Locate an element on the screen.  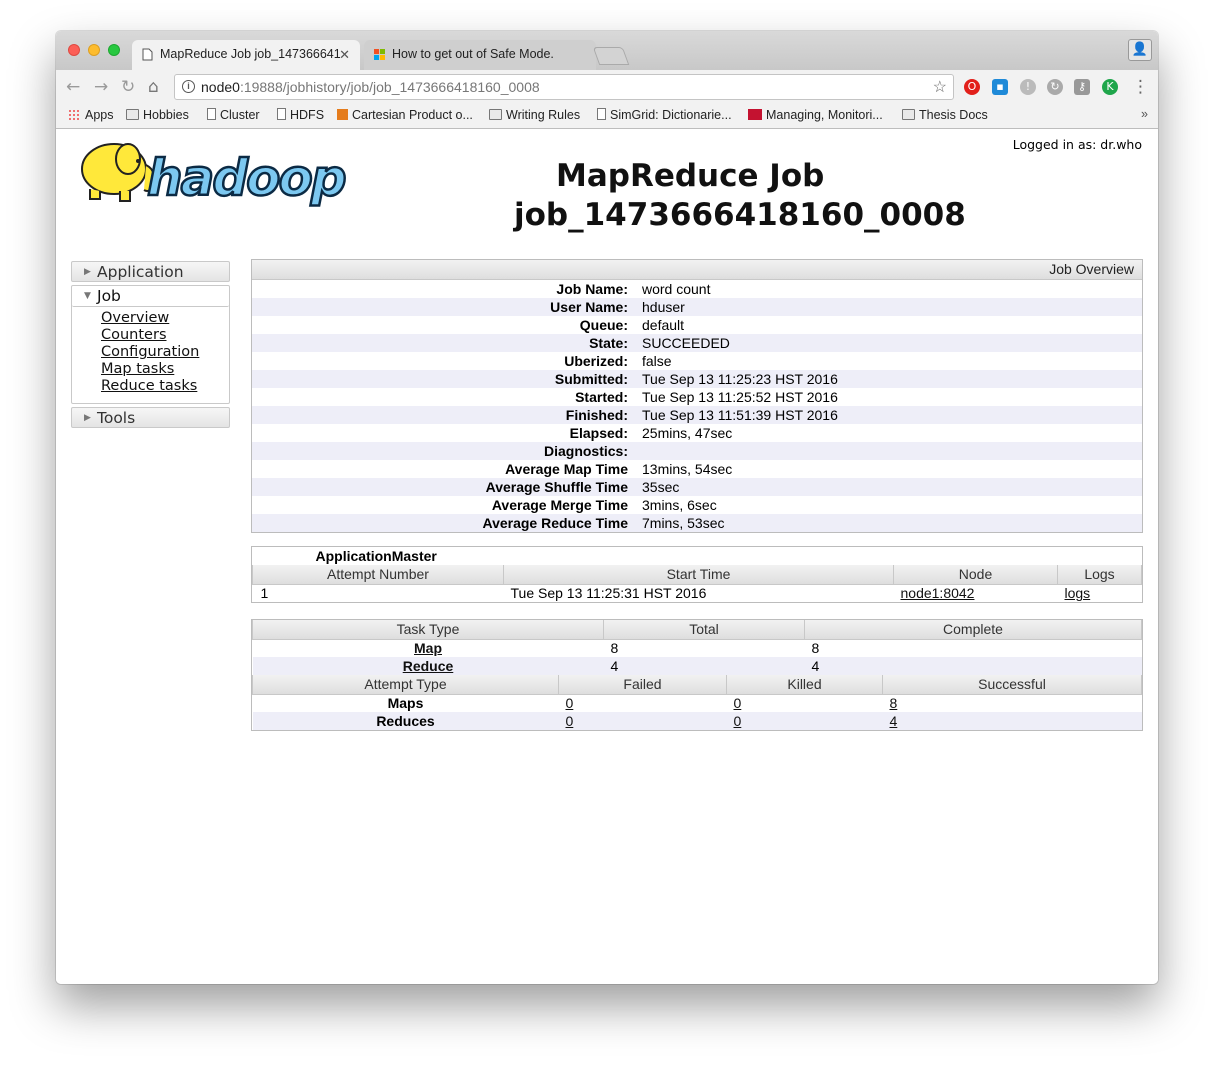
table-row: Maps 0 0 8 is located at coordinates (642, 703).